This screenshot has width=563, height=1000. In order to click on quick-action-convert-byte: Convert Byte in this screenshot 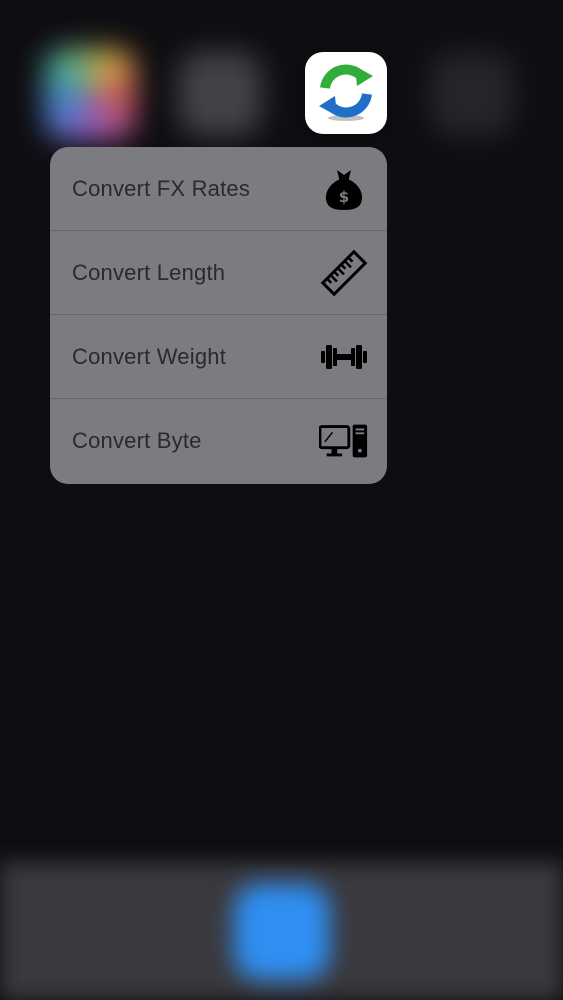, I will do `click(218, 441)`.